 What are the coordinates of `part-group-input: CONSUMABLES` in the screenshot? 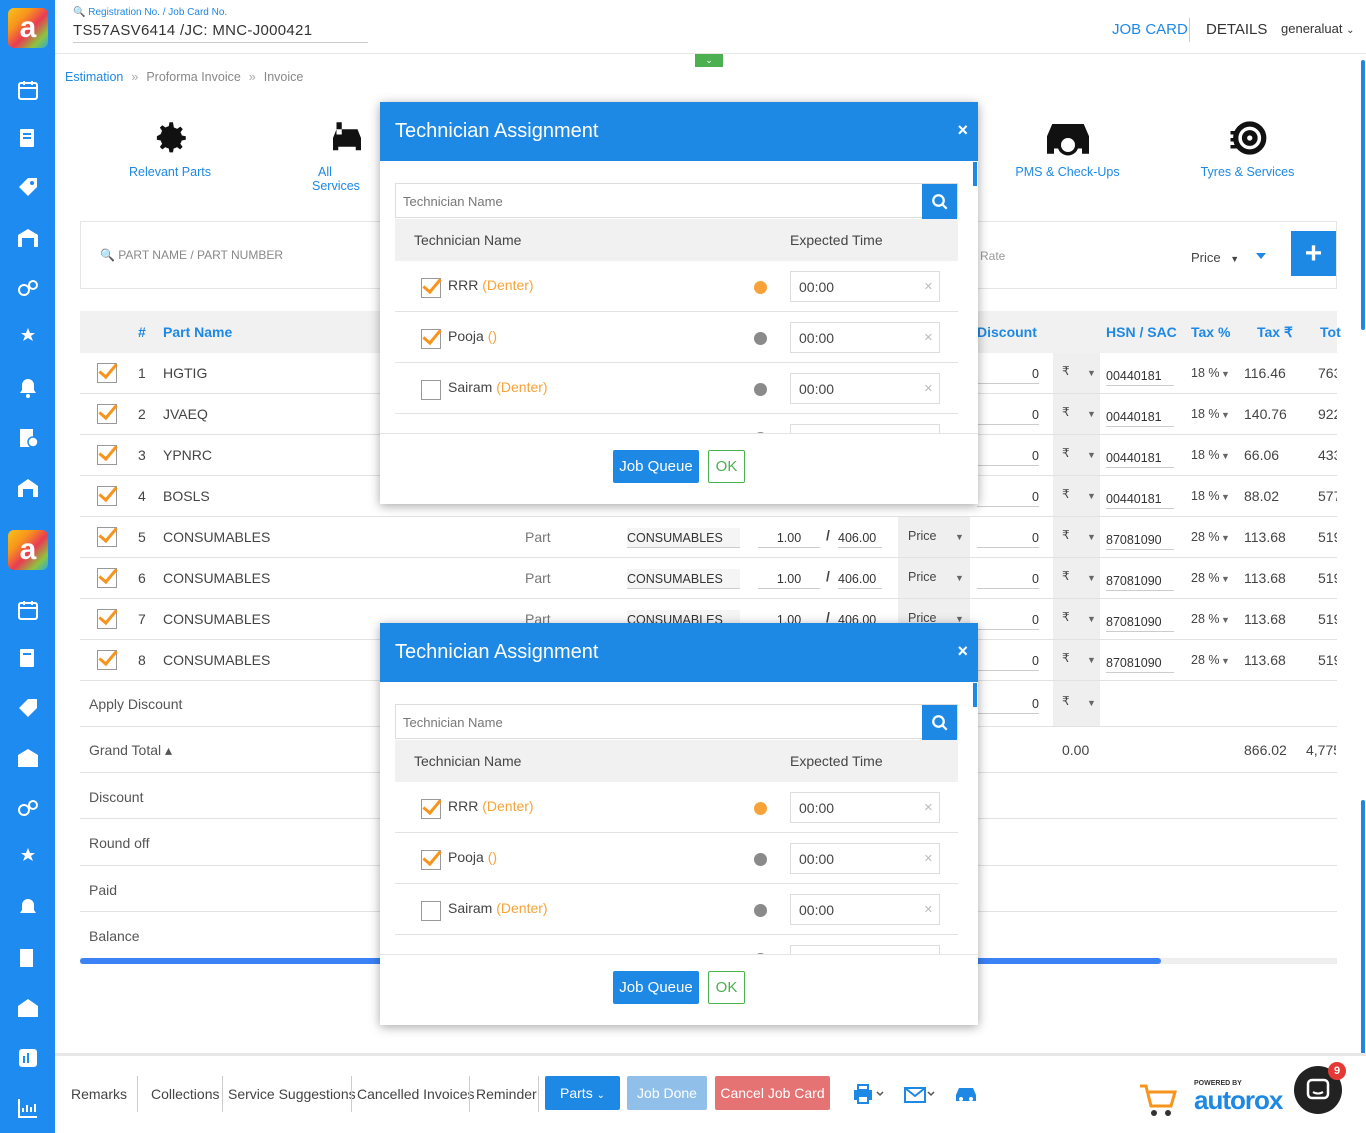 It's located at (683, 579).